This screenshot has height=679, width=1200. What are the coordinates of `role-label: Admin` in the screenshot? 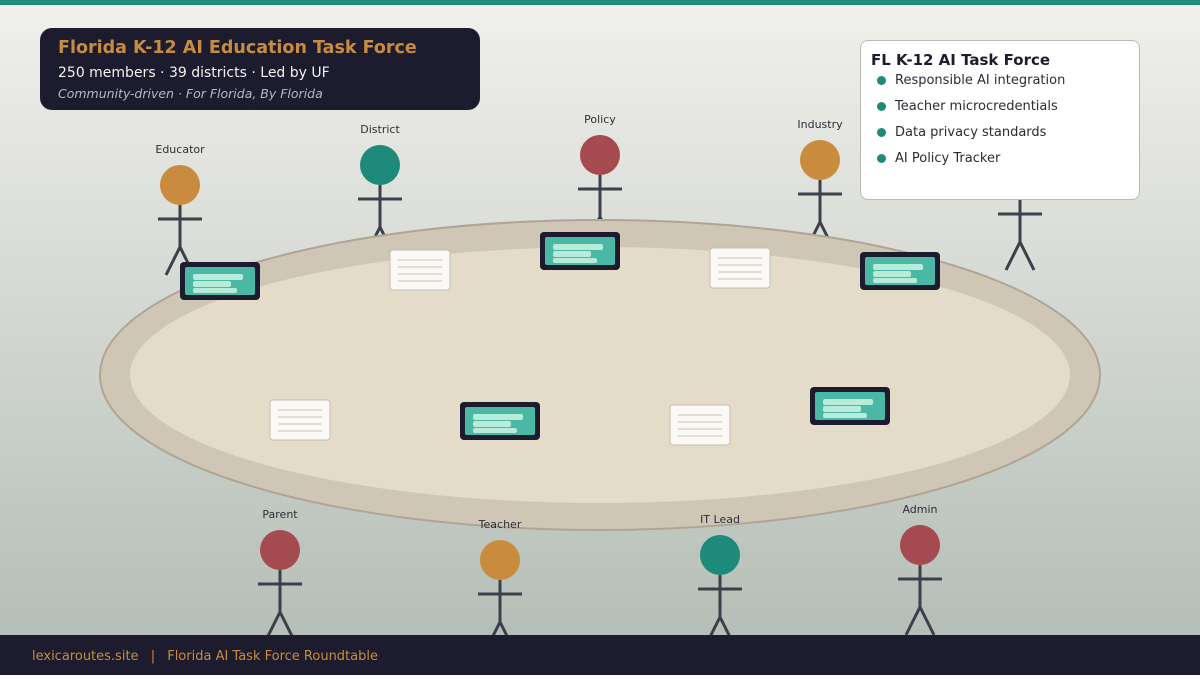 It's located at (919, 509).